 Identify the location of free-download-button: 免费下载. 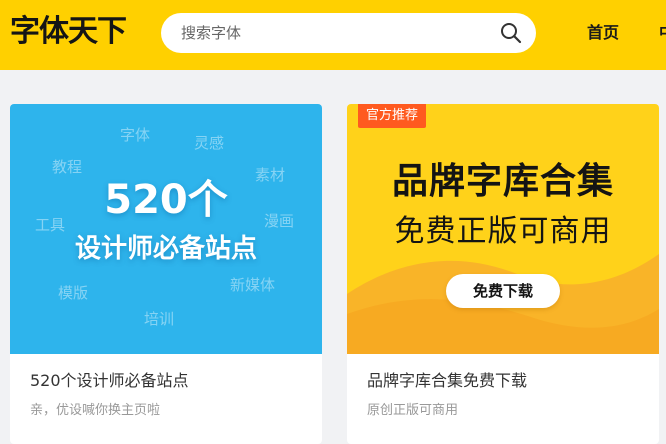
(503, 291).